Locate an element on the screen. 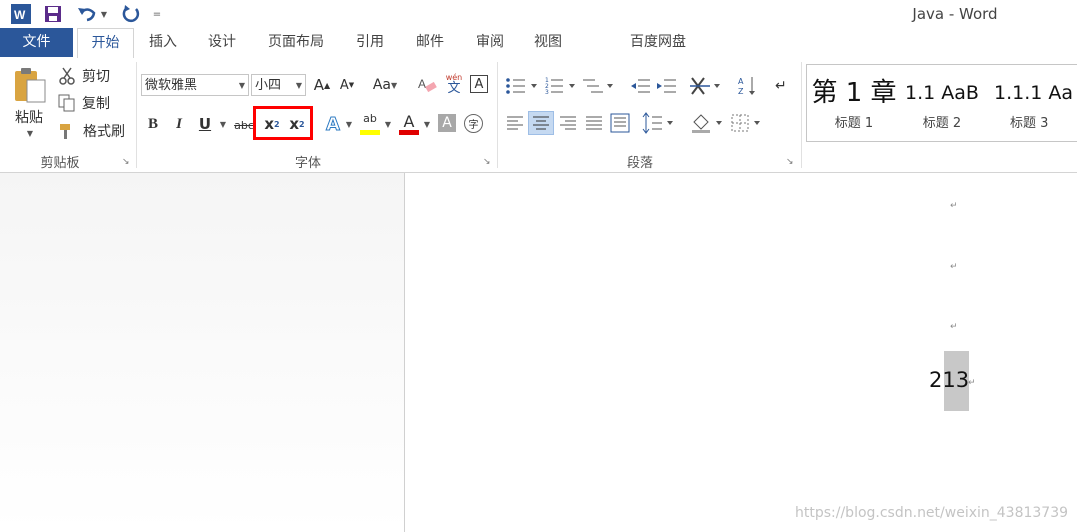  redo-icon is located at coordinates (131, 14).